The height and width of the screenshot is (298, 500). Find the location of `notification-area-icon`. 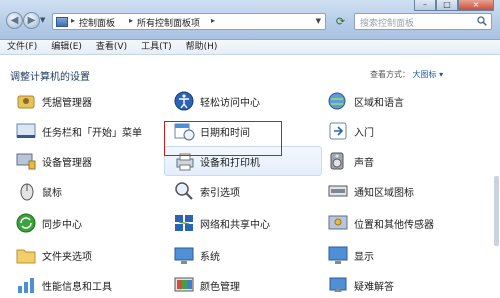

notification-area-icon is located at coordinates (338, 191).